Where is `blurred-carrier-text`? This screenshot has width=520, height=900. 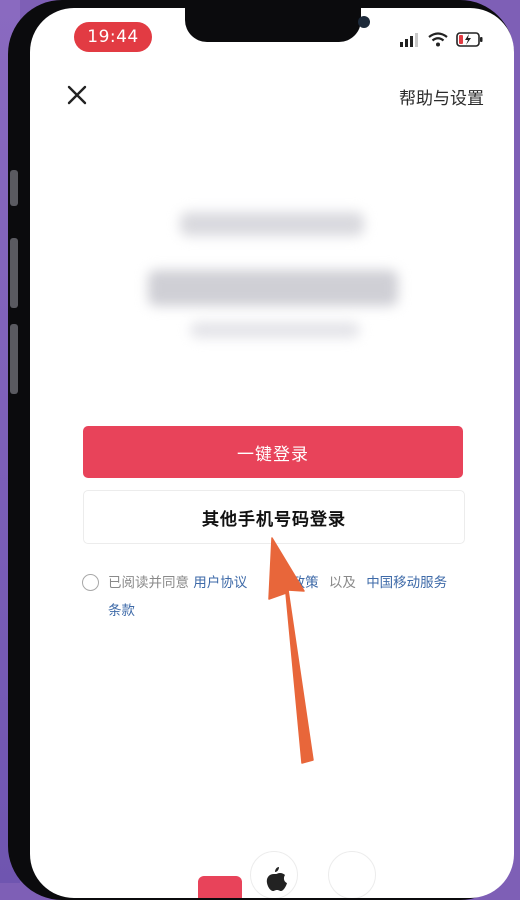
blurred-carrier-text is located at coordinates (275, 330).